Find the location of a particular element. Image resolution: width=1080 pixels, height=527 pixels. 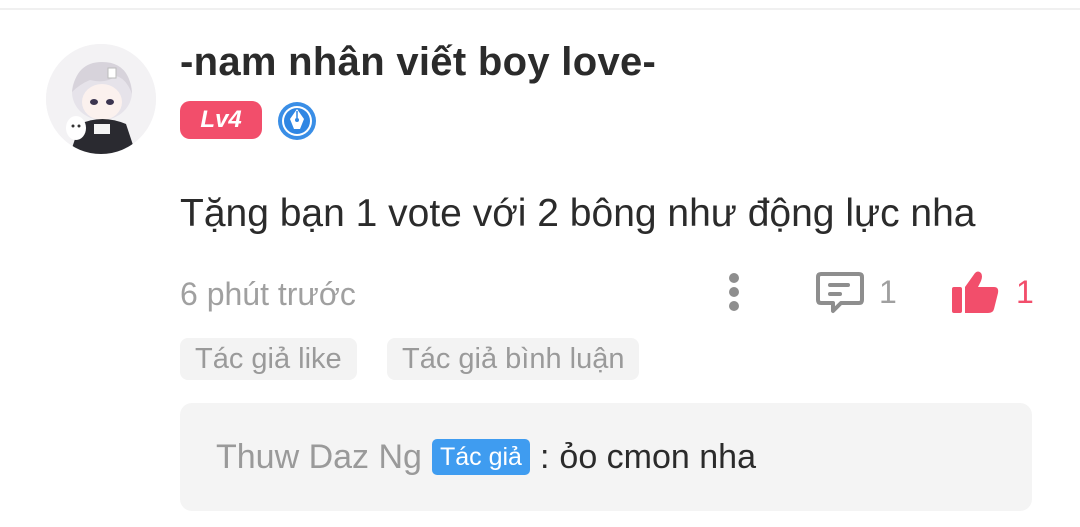

reply-button: 1 is located at coordinates (856, 292).